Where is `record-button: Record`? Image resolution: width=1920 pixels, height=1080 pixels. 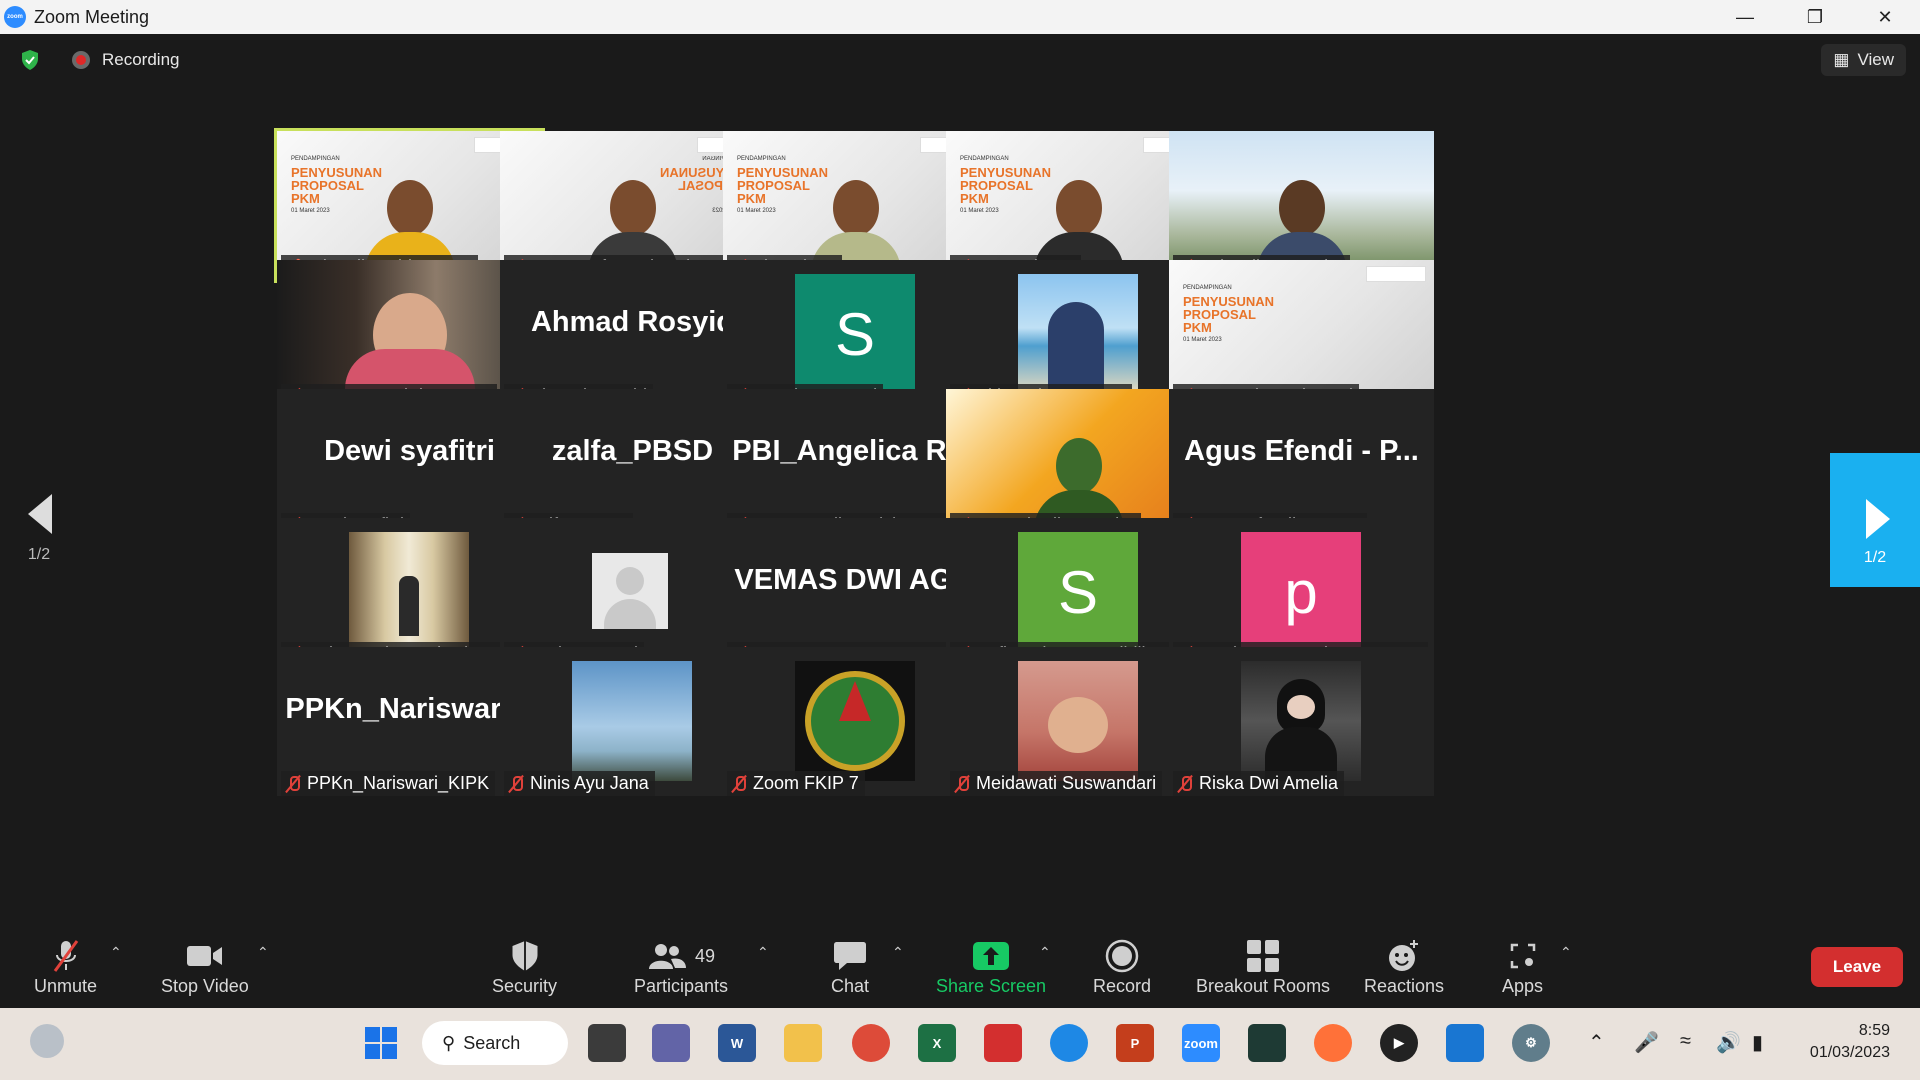
record-button: Record is located at coordinates (1122, 966).